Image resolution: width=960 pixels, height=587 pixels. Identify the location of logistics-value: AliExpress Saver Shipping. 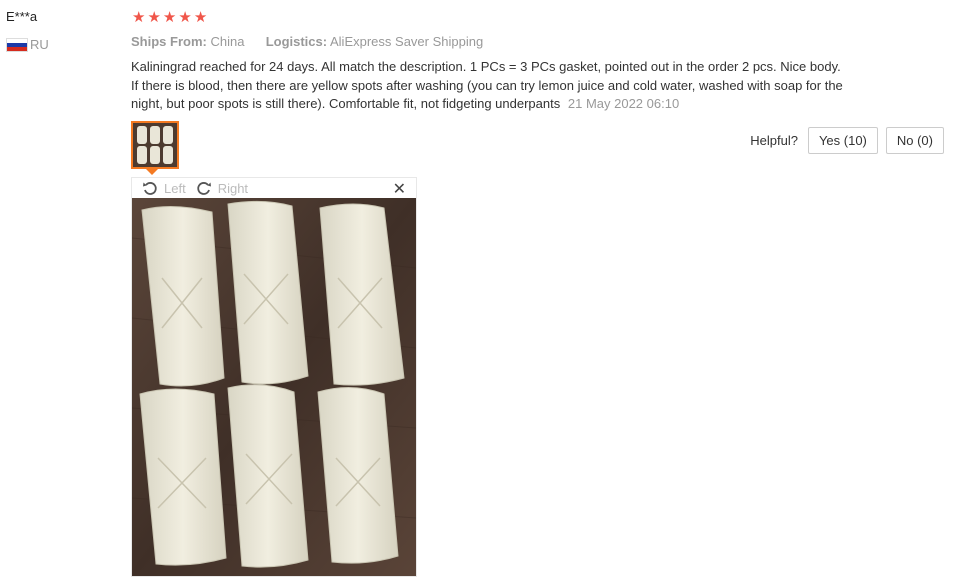
(407, 41).